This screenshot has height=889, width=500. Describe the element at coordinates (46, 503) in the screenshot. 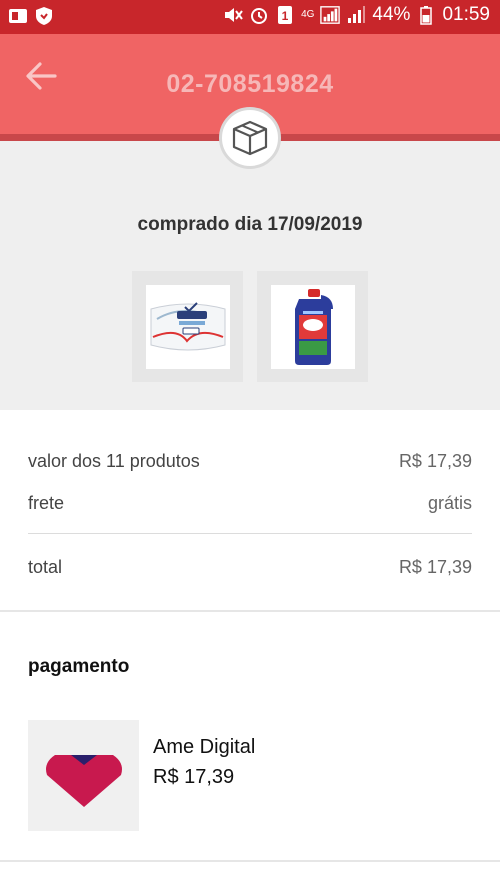

I see `shipping-label: frete` at that location.